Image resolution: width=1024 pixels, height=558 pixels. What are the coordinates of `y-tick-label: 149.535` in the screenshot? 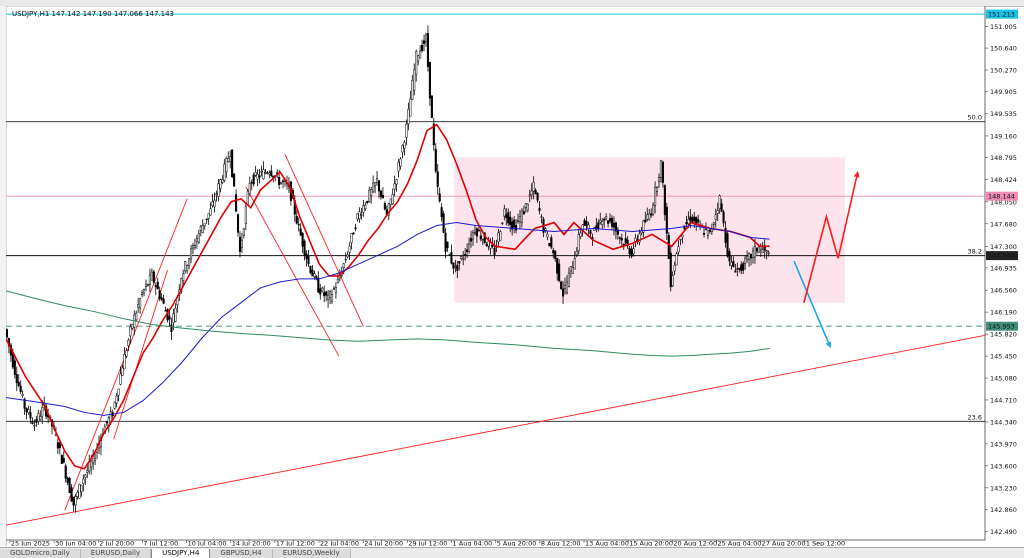 It's located at (1003, 114).